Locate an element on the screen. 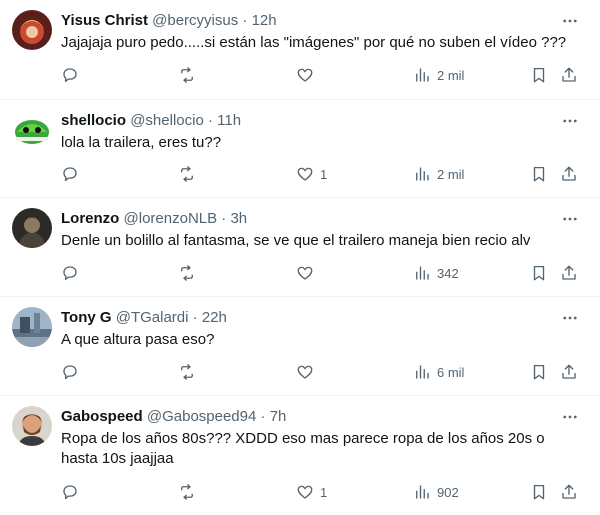  post-time: 7h is located at coordinates (278, 416).